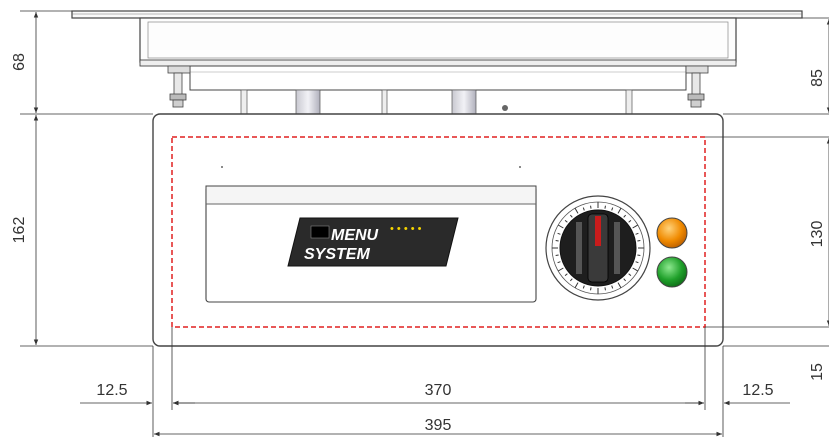 The image size is (829, 437). What do you see at coordinates (437, 14) in the screenshot?
I see `top-flange` at bounding box center [437, 14].